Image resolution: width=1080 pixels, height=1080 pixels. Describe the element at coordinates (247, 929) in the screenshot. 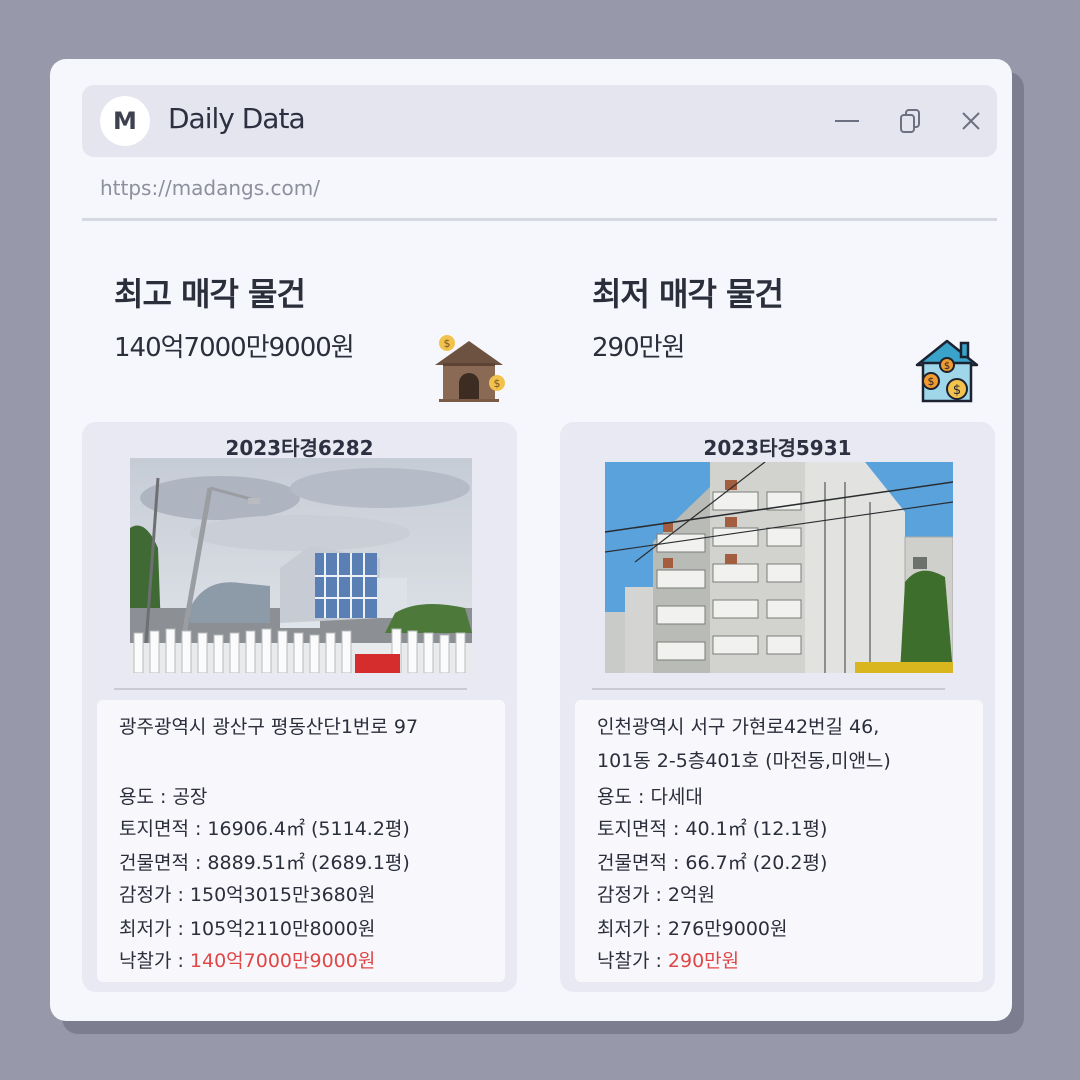

I see `minimum-price: 최저가 : 105억2110만8000원` at that location.